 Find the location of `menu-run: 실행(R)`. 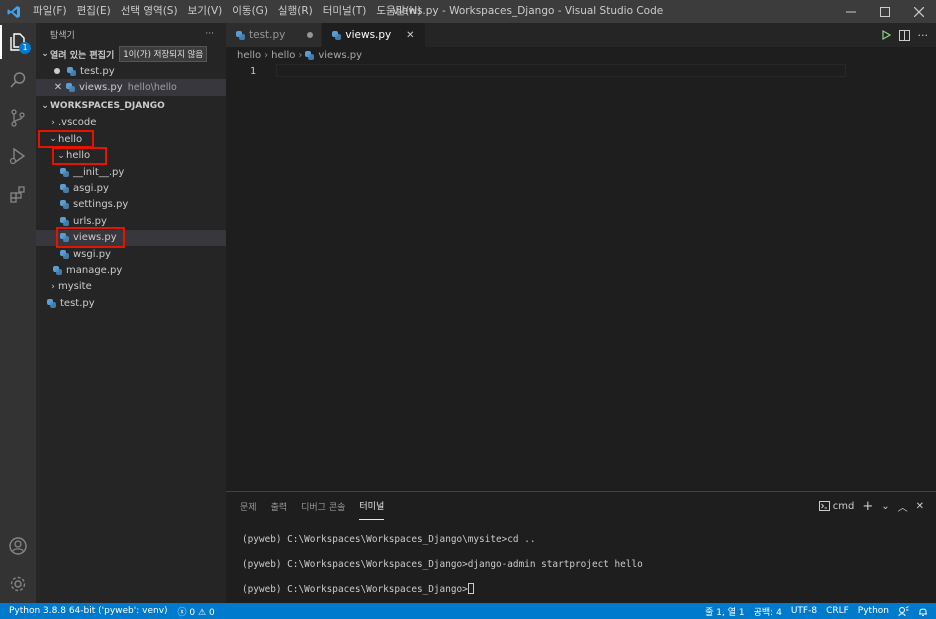

menu-run: 실행(R) is located at coordinates (295, 11).